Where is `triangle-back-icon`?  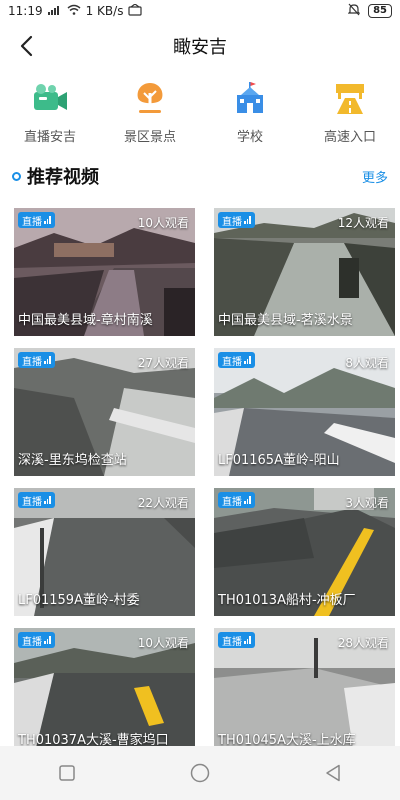 triangle-back-icon is located at coordinates (333, 773).